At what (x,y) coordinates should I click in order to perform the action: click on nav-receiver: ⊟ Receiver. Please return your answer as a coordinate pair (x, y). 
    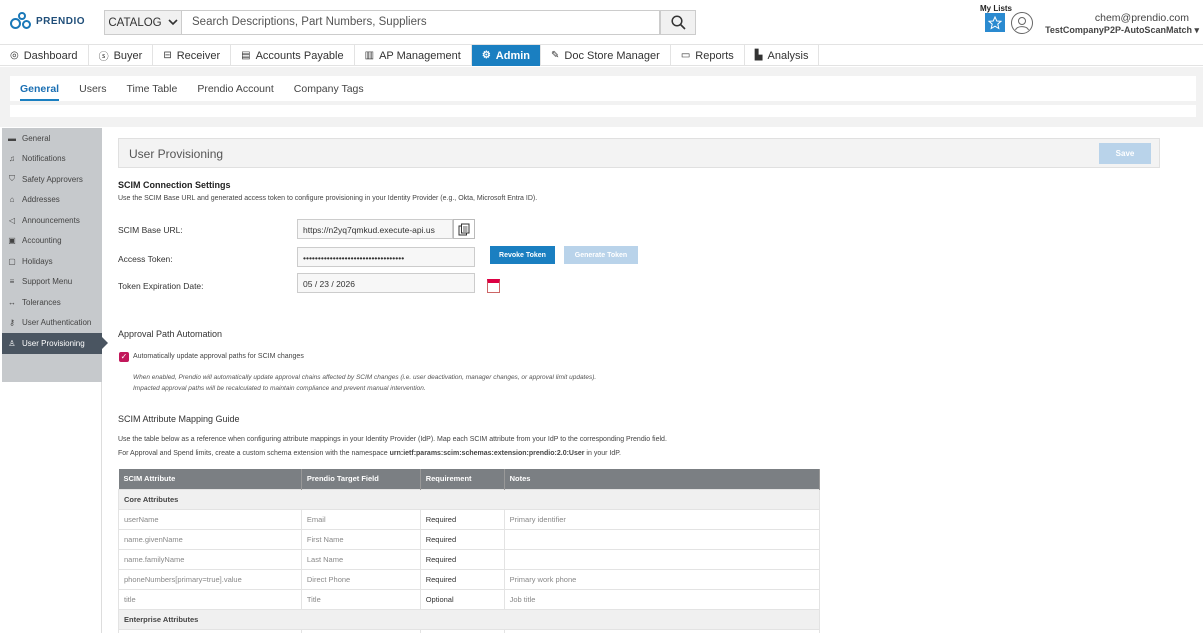
    Looking at the image, I should click on (192, 55).